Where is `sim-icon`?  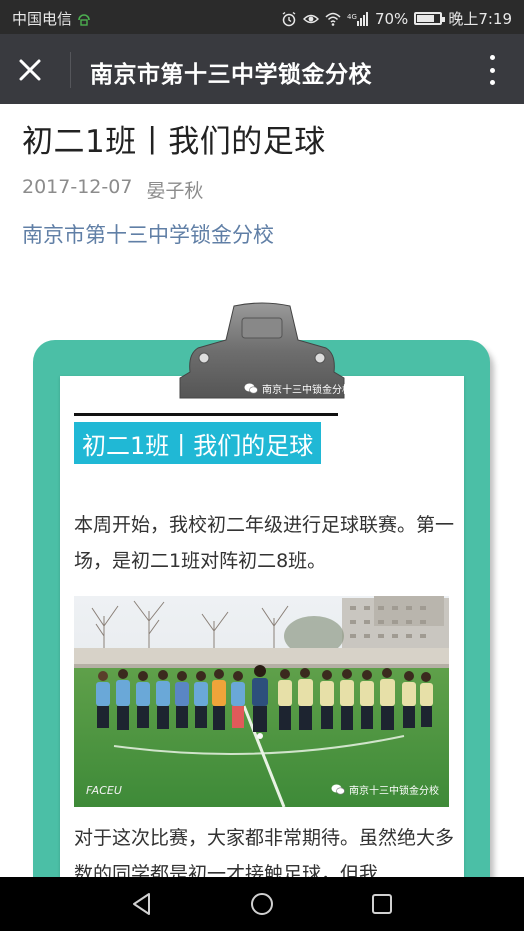
sim-icon is located at coordinates (84, 19).